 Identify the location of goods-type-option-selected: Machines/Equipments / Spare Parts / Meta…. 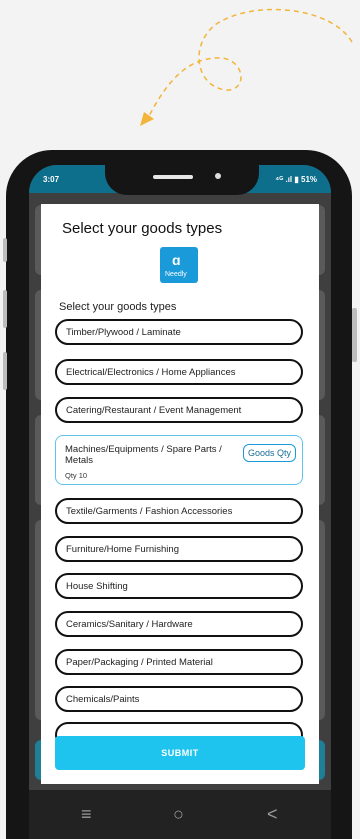
(179, 460).